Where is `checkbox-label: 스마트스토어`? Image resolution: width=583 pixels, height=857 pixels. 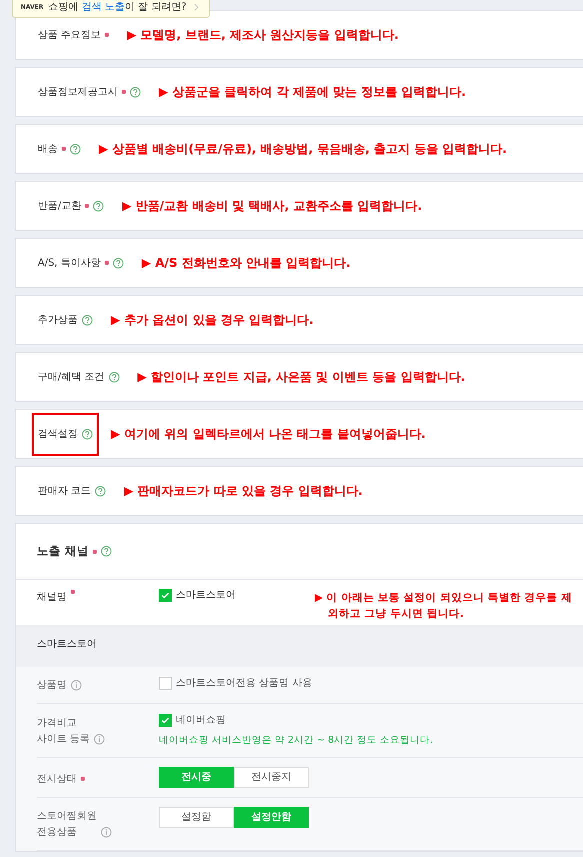 checkbox-label: 스마트스토어 is located at coordinates (206, 596).